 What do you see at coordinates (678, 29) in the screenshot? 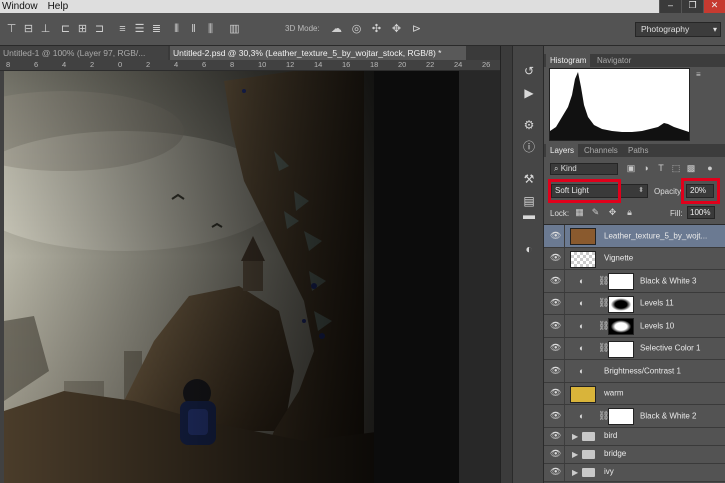
I see `workspace-select: Photography` at bounding box center [678, 29].